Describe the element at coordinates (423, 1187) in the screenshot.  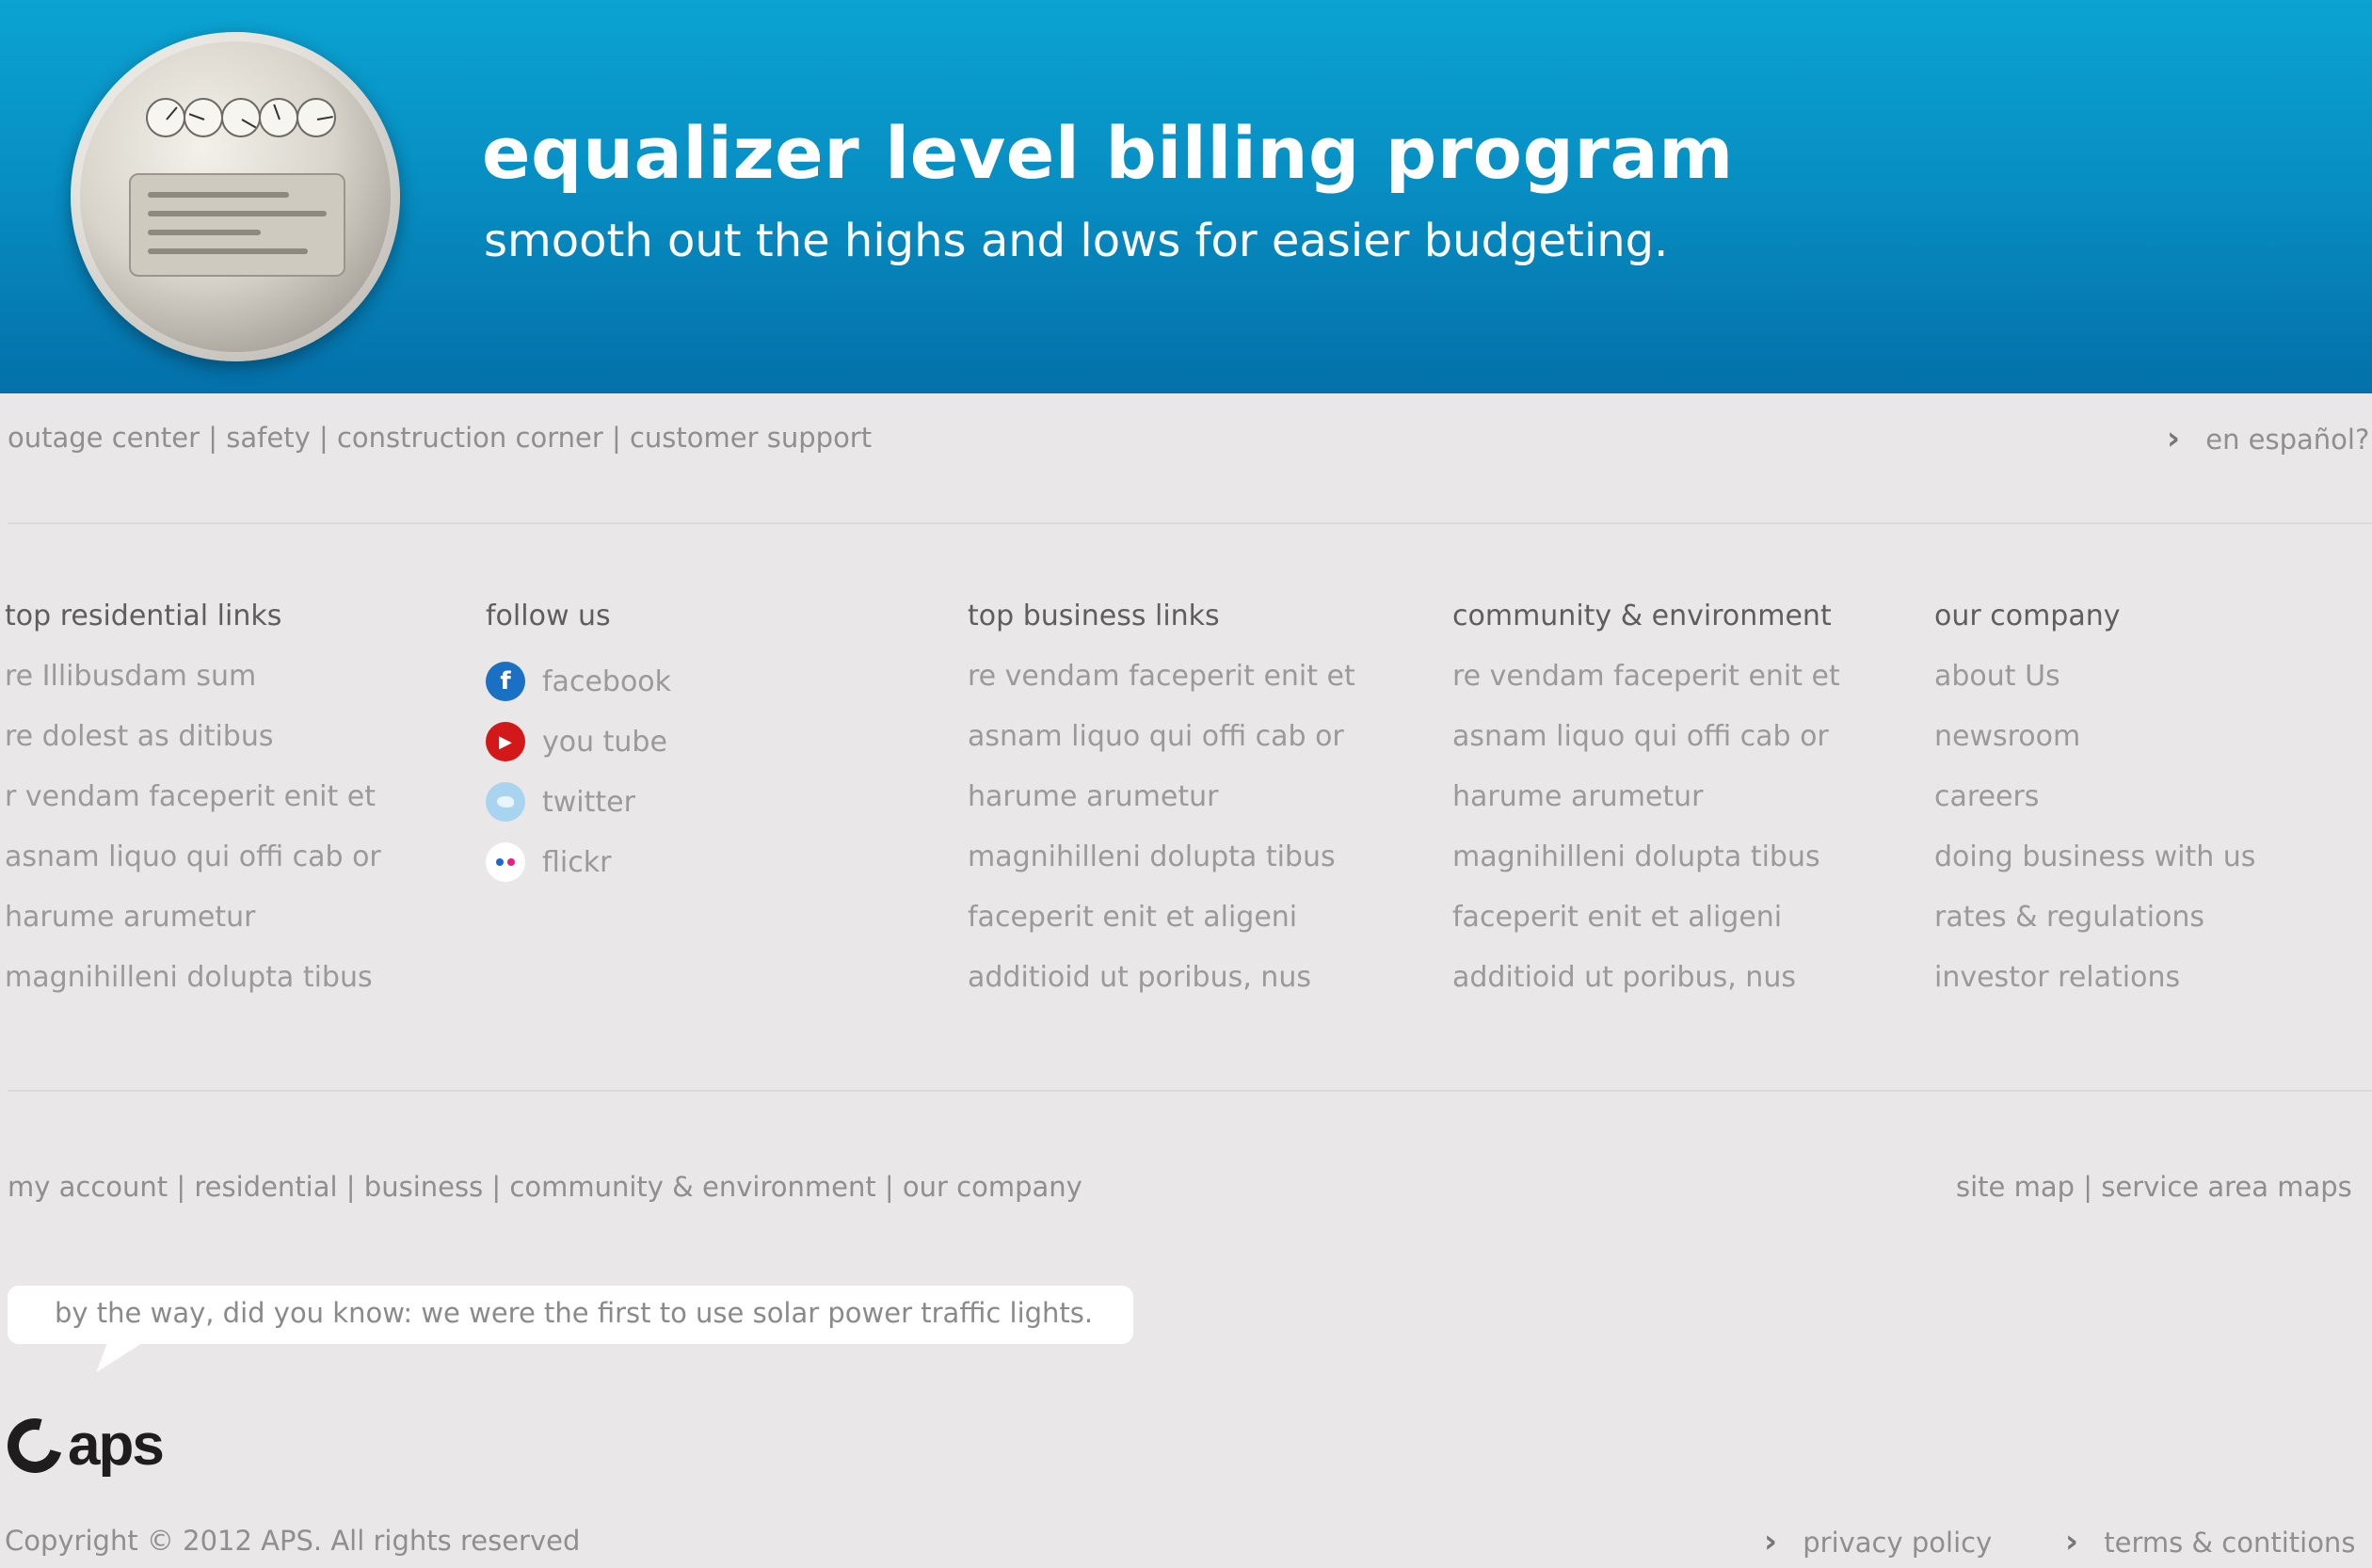
I see `nav-link-business: business` at that location.